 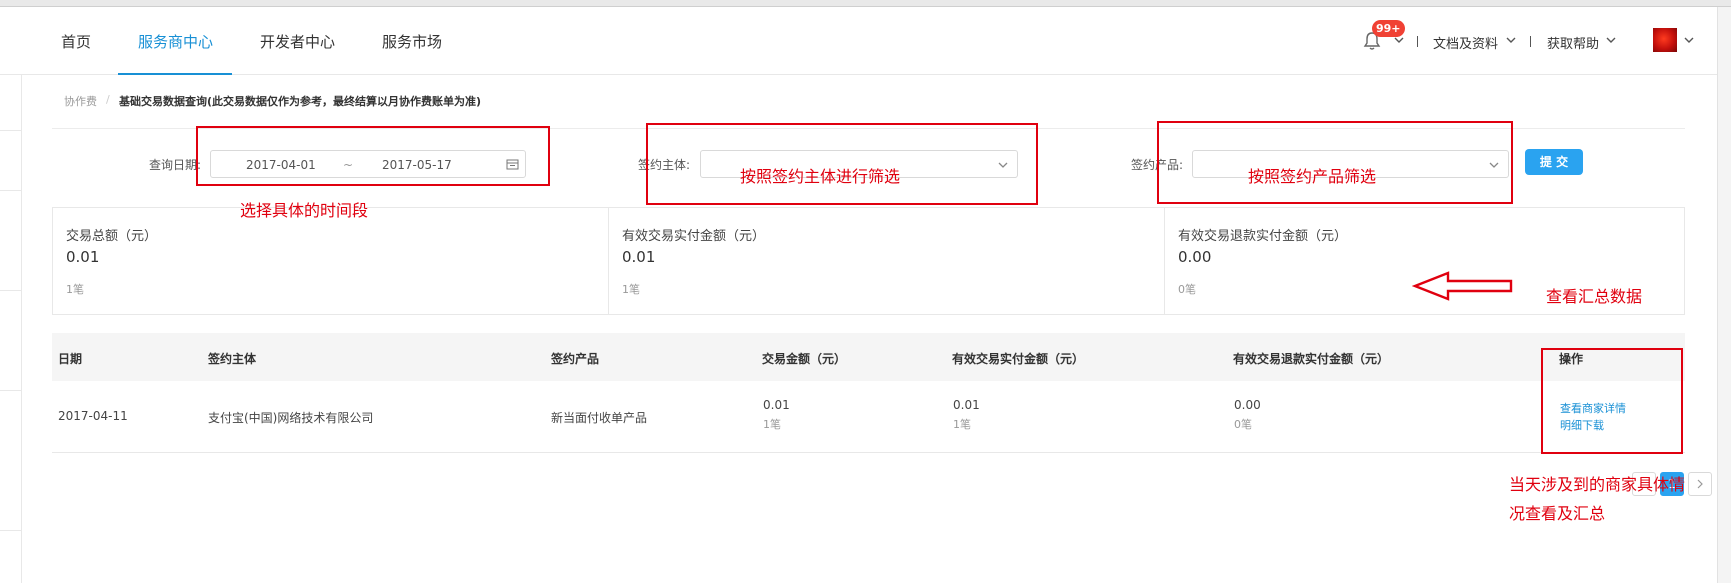 I want to click on nav-docs: 文档及资料, so click(x=1465, y=42).